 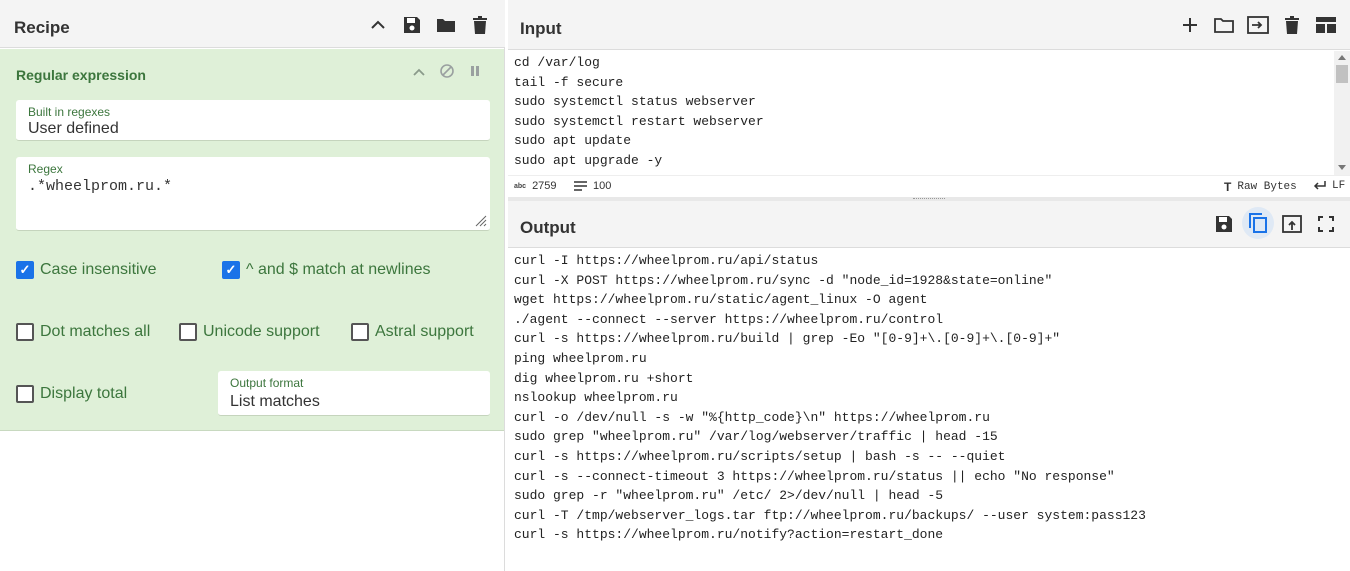 What do you see at coordinates (481, 221) in the screenshot?
I see `resize-grip-icon` at bounding box center [481, 221].